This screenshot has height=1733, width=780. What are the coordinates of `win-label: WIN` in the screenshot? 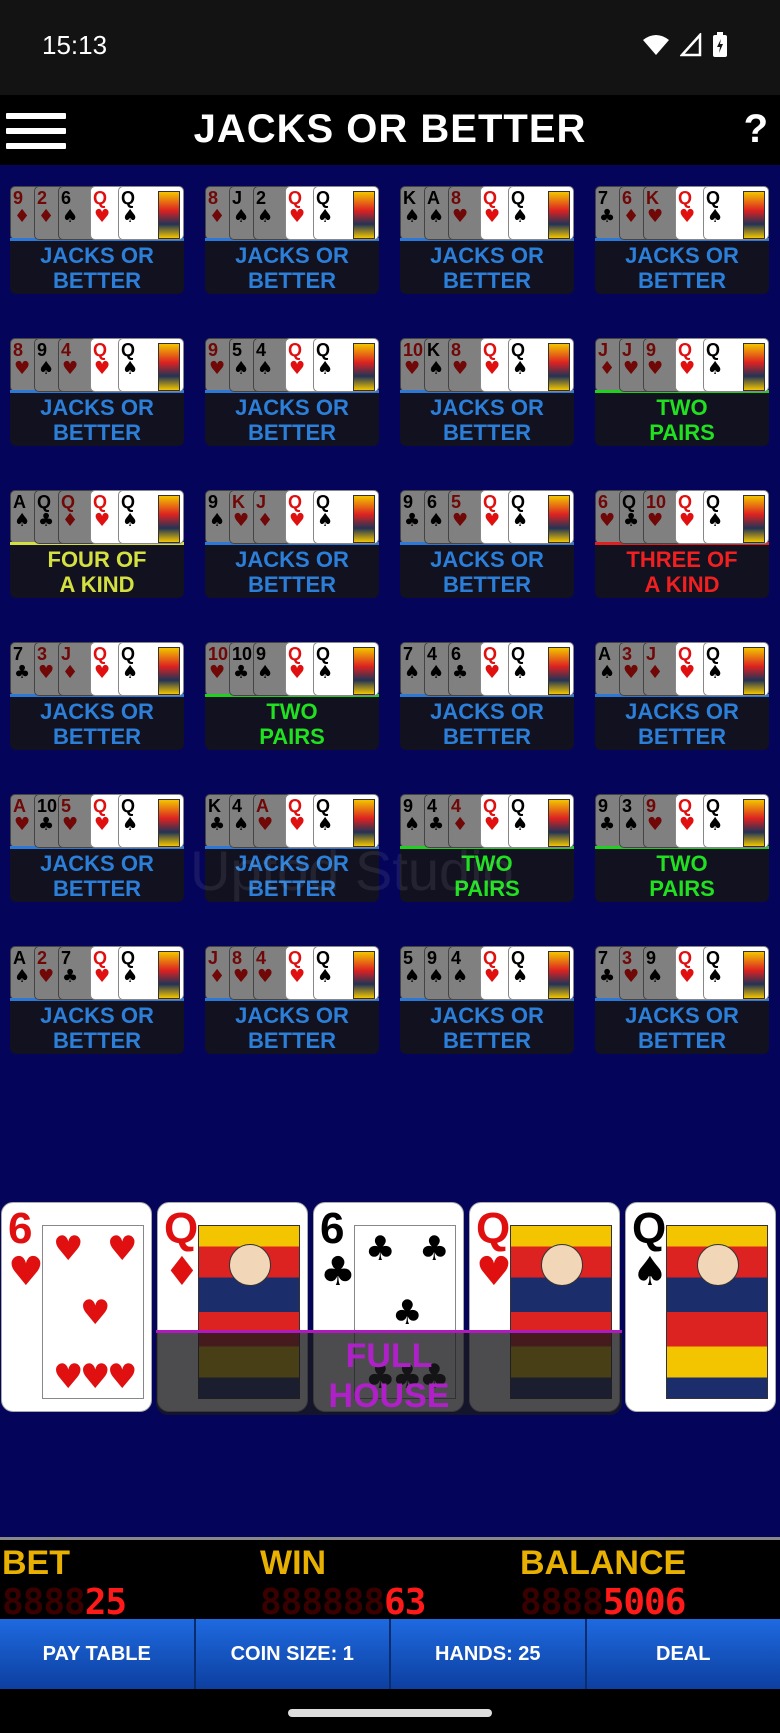 It's located at (293, 1563).